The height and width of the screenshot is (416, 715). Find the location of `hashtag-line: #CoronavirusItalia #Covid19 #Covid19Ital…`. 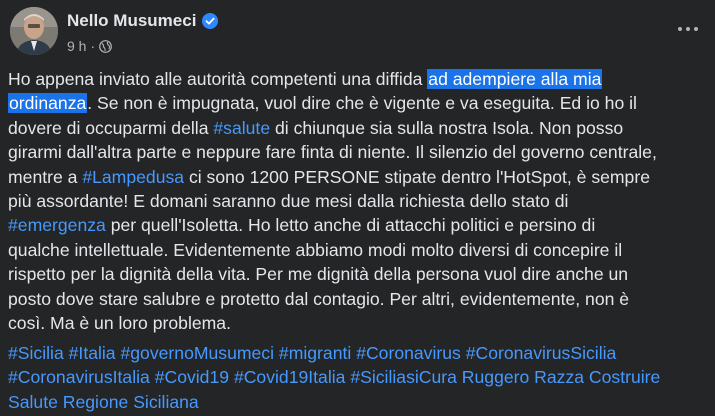

hashtag-line: #CoronavirusItalia #Covid19 #Covid19Ital… is located at coordinates (358, 377).